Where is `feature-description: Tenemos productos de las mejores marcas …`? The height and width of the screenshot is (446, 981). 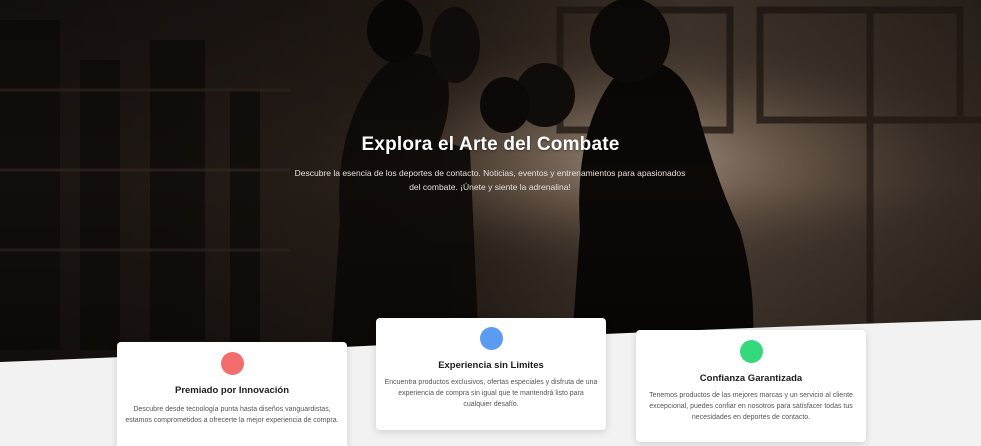
feature-description: Tenemos productos de las mejores marcas … is located at coordinates (751, 406).